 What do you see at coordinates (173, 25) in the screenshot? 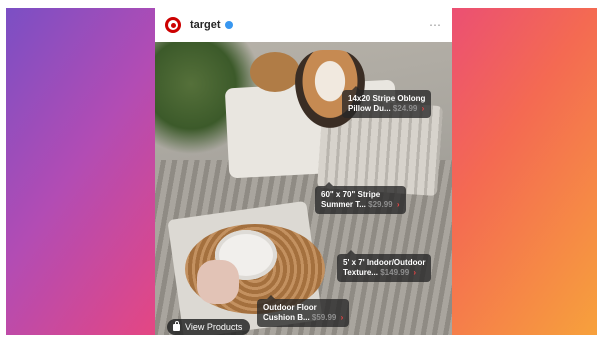
I see `target-logo-icon` at bounding box center [173, 25].